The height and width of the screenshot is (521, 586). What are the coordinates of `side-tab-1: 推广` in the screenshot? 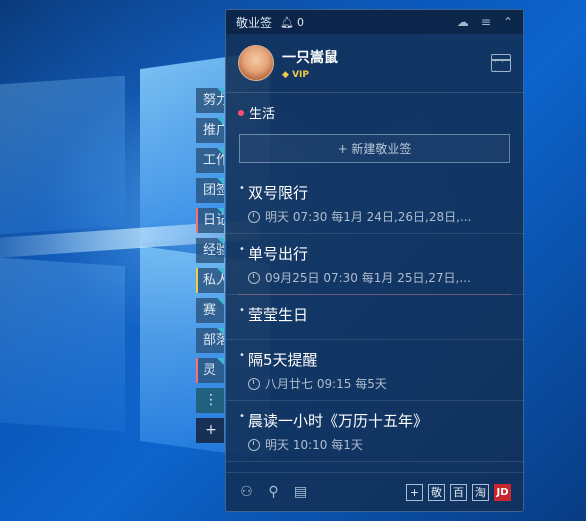 It's located at (210, 130).